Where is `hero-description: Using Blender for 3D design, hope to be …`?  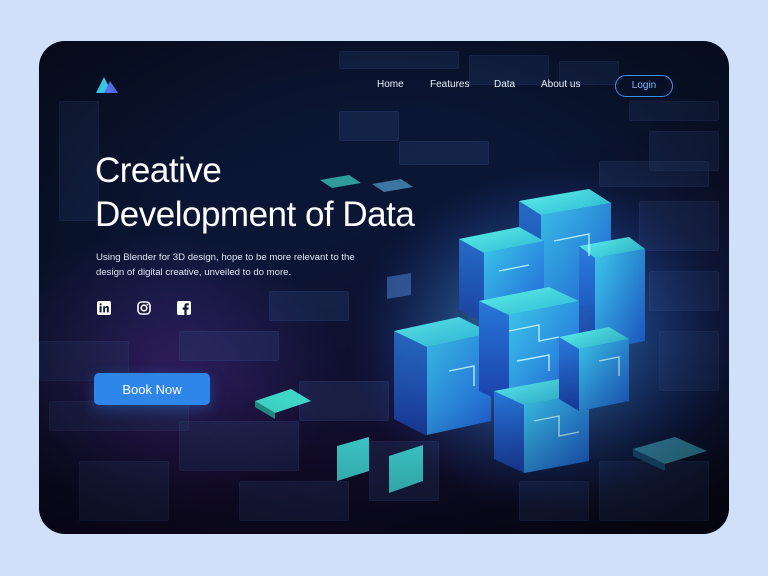
hero-description: Using Blender for 3D design, hope to be … is located at coordinates (225, 265).